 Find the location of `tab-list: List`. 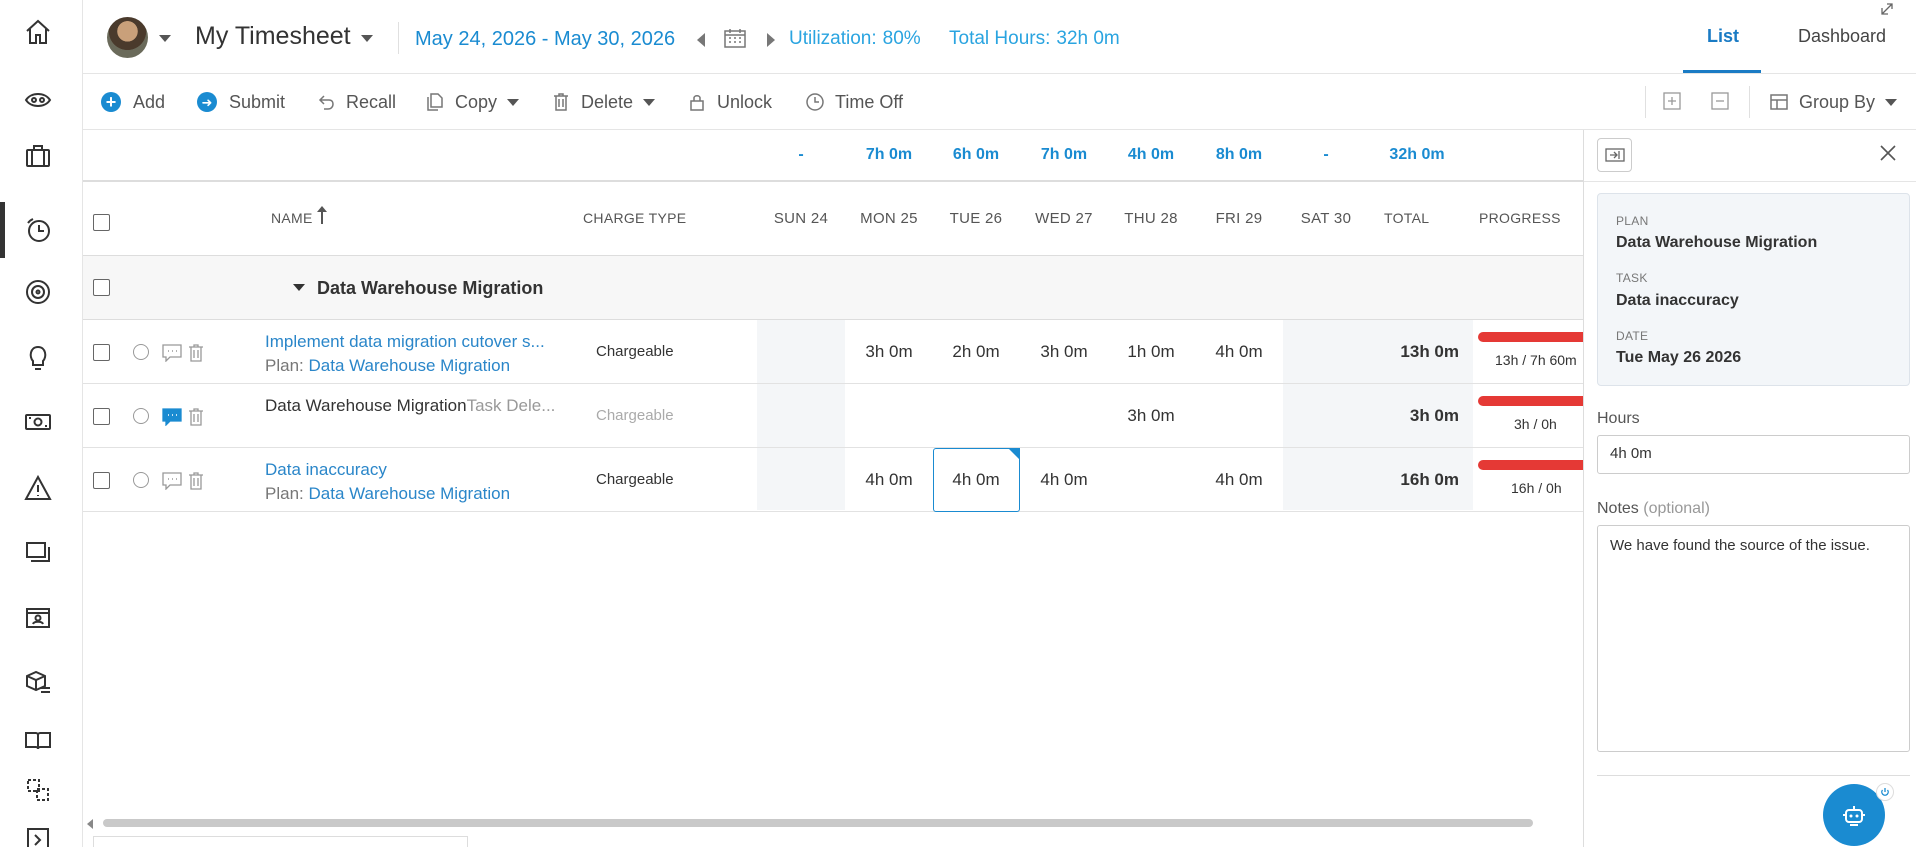

tab-list: List is located at coordinates (1723, 36).